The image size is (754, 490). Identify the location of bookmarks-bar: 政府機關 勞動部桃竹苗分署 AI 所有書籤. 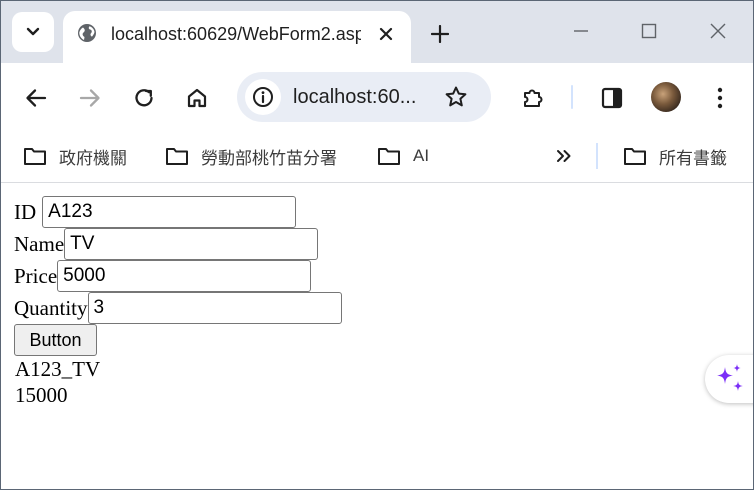
(377, 157).